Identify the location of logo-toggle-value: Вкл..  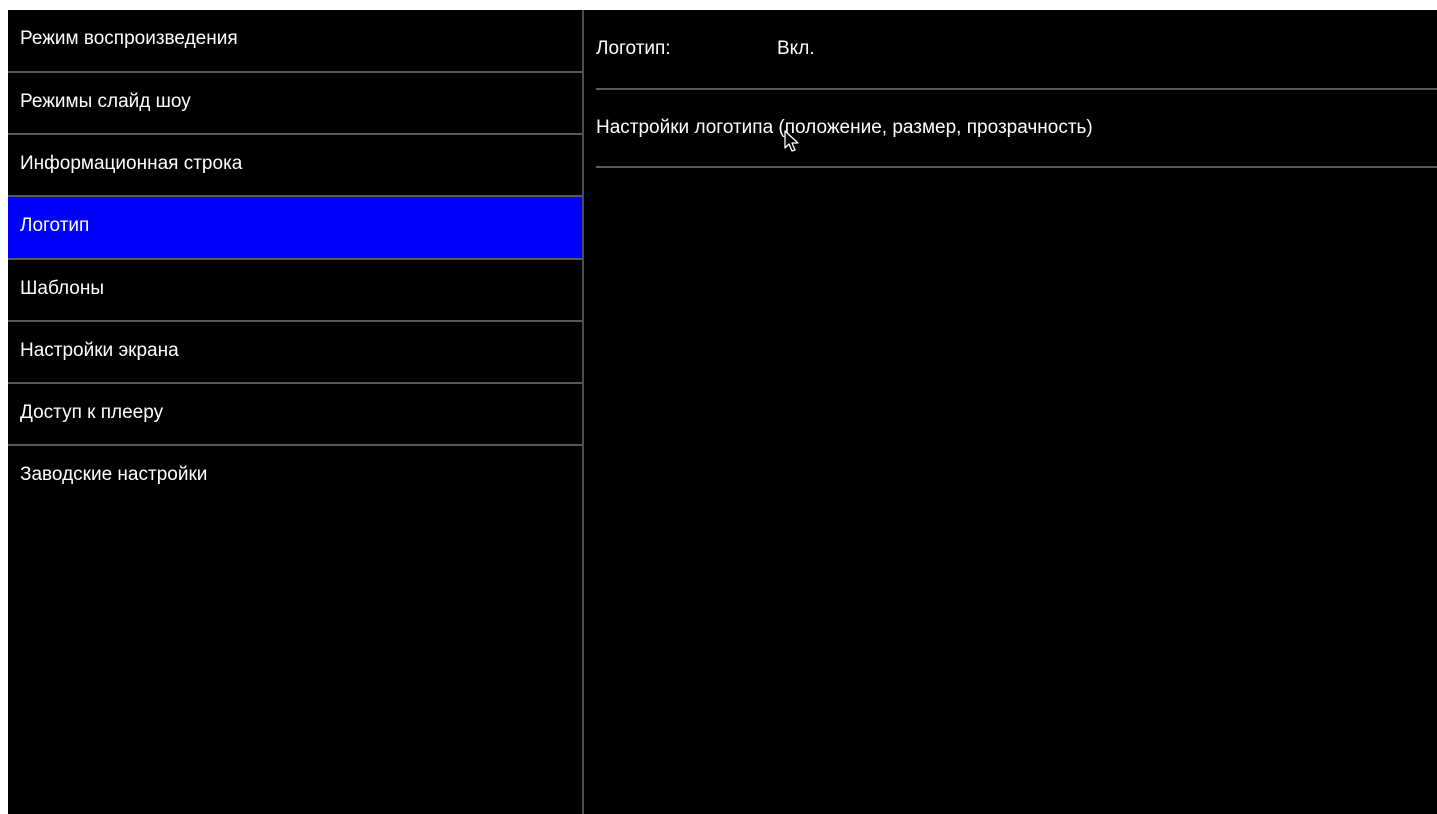
(796, 48).